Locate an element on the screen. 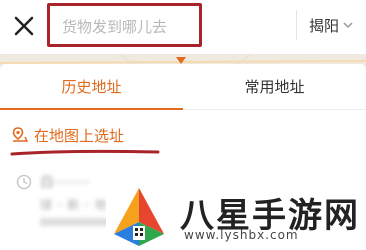  city-selector: 揭阳 is located at coordinates (324, 25).